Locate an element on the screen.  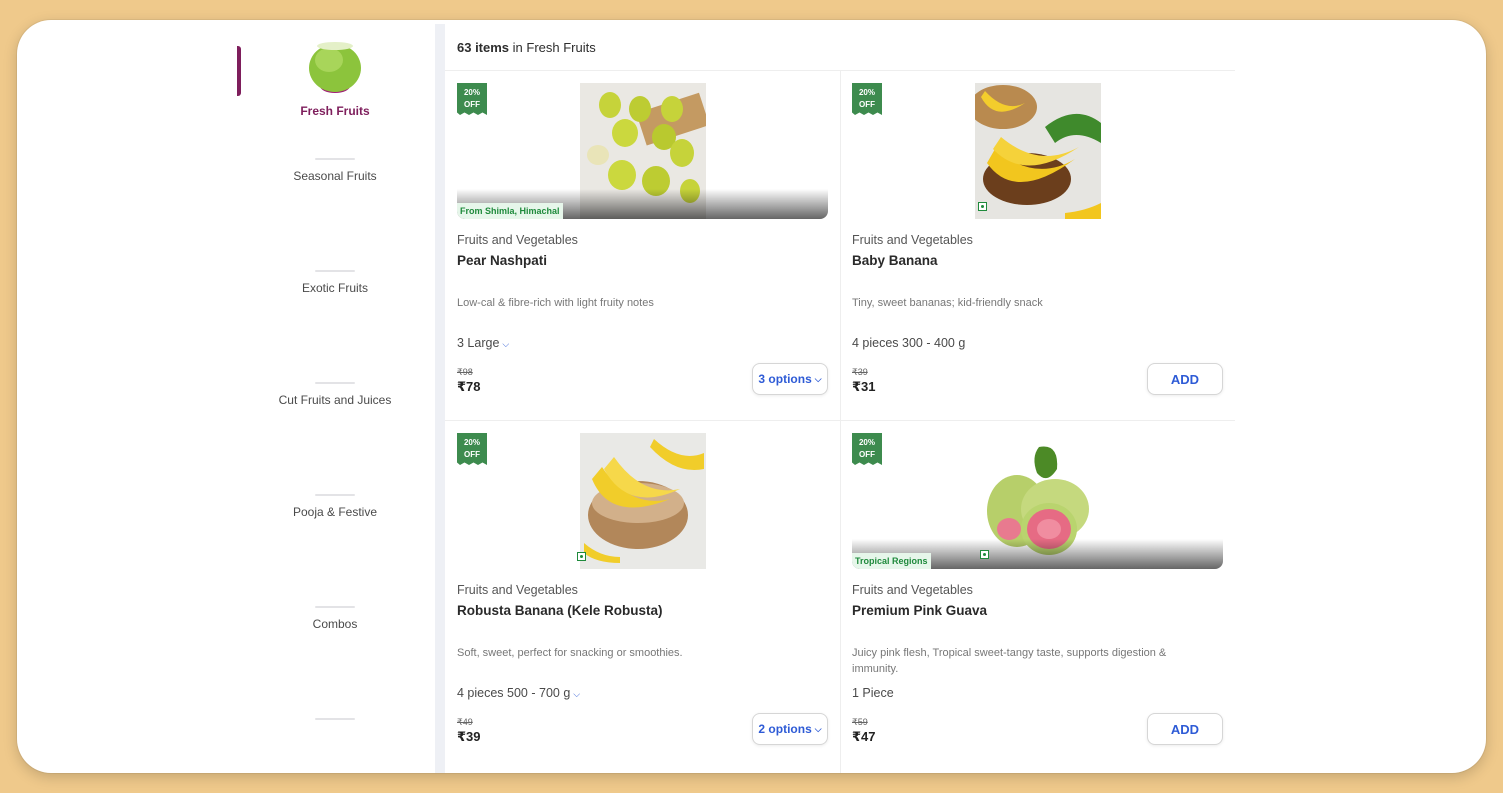
mrp-price: ₹59 is located at coordinates (860, 722).